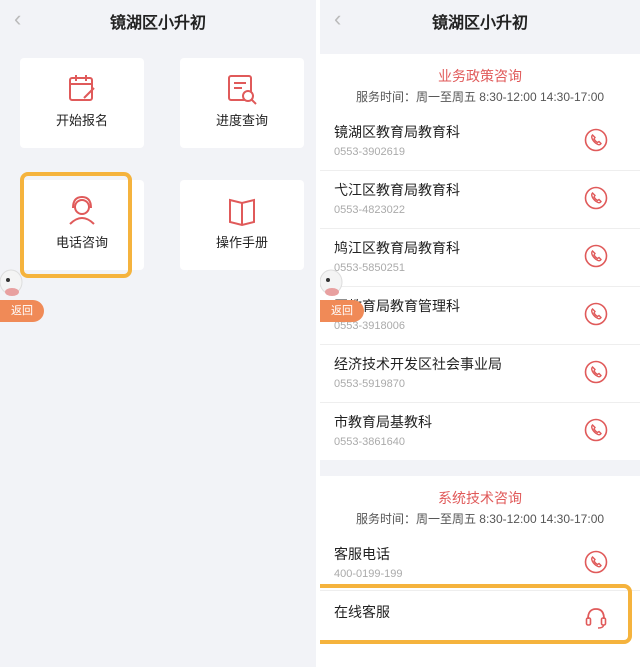 Image resolution: width=640 pixels, height=667 pixels. Describe the element at coordinates (480, 519) in the screenshot. I see `tech-hours: 服务时间：周一至周五 8:30-12:00 14:30-17:00` at that location.